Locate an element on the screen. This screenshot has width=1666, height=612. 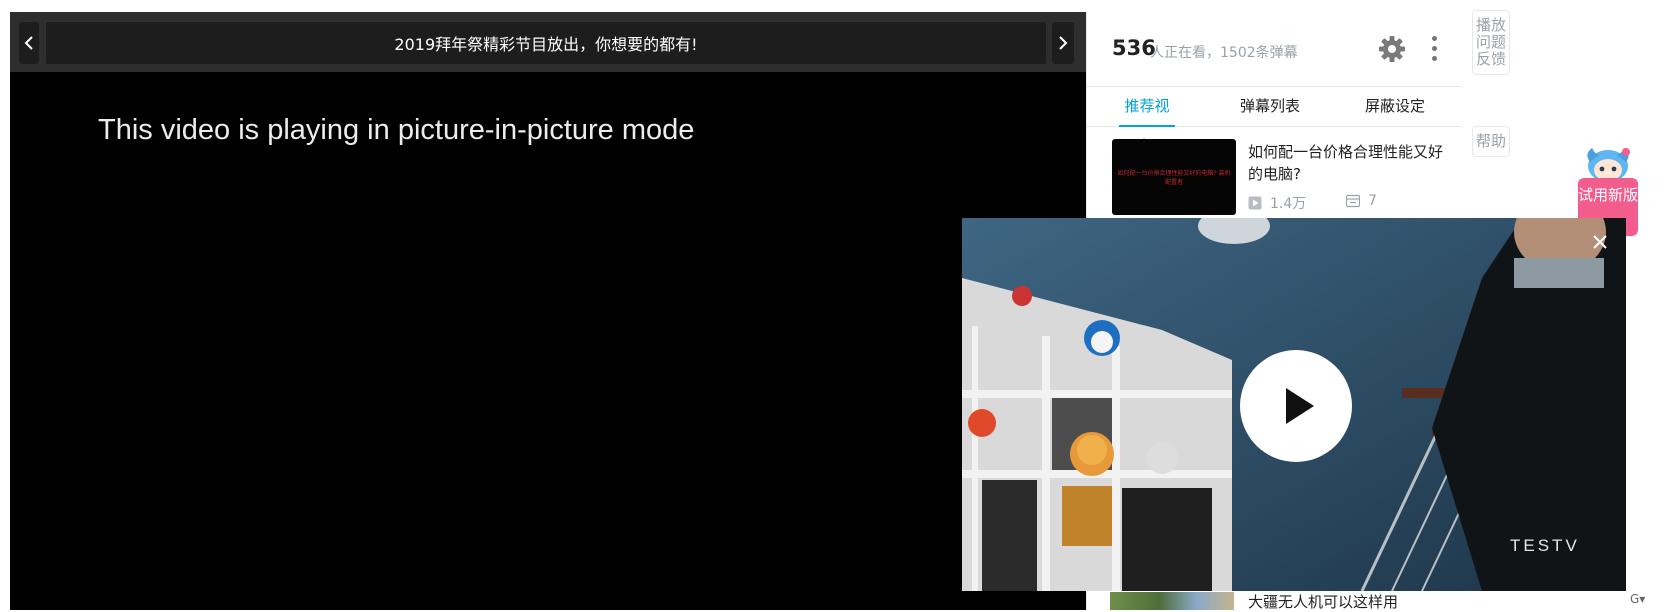
viewer-text: 人正在看，1502条弹幕 is located at coordinates (1224, 53).